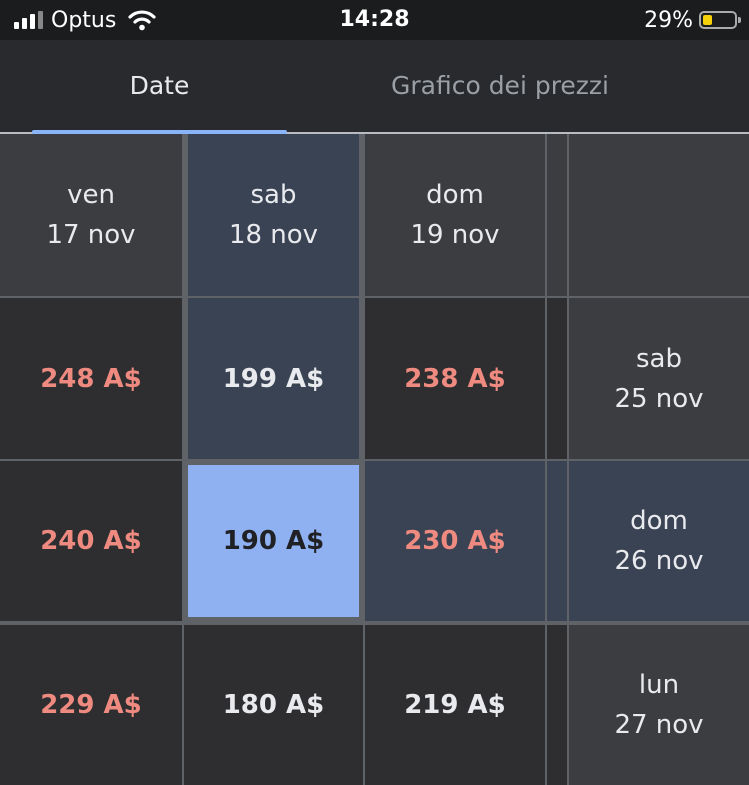  What do you see at coordinates (273, 195) in the screenshot?
I see `column-day: sab` at bounding box center [273, 195].